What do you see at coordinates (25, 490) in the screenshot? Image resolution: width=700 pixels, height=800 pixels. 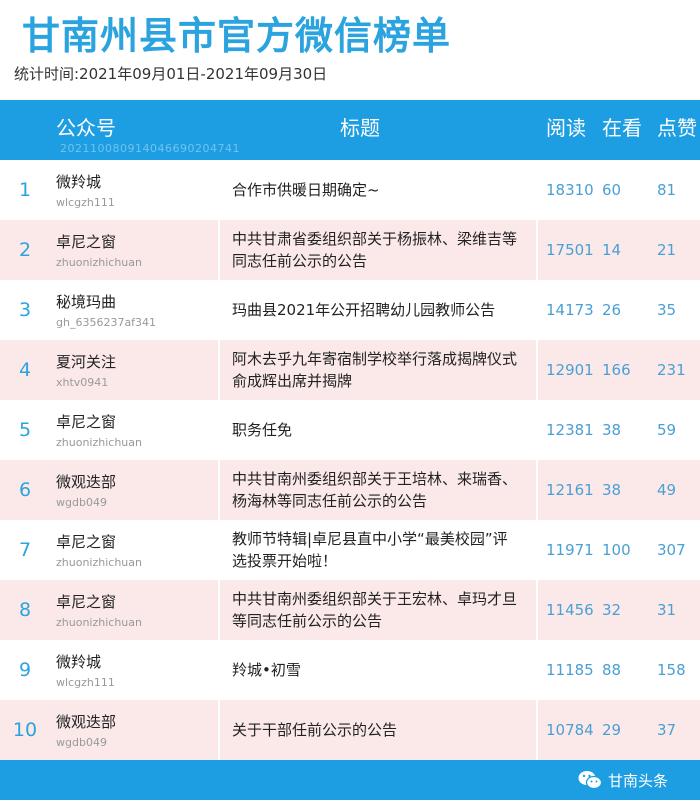 I see `rank-number: 6` at bounding box center [25, 490].